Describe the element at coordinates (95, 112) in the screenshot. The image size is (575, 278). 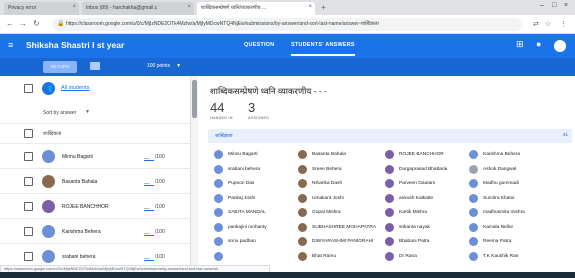
I see `sort-dropdown: Sort by answer ▼` at that location.